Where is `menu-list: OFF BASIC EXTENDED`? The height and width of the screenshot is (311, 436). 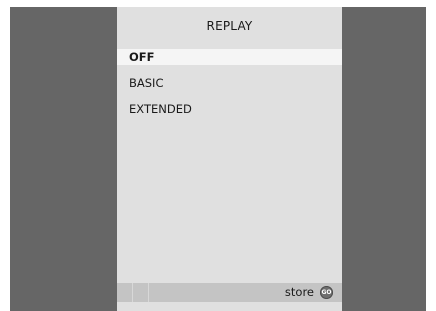 menu-list: OFF BASIC EXTENDED is located at coordinates (229, 88).